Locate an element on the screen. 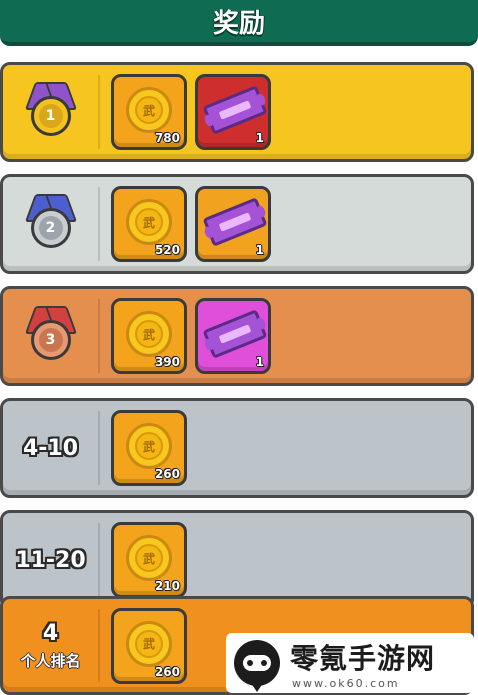 The image size is (478, 695). coin-reward-tile: 武 520 is located at coordinates (149, 224).